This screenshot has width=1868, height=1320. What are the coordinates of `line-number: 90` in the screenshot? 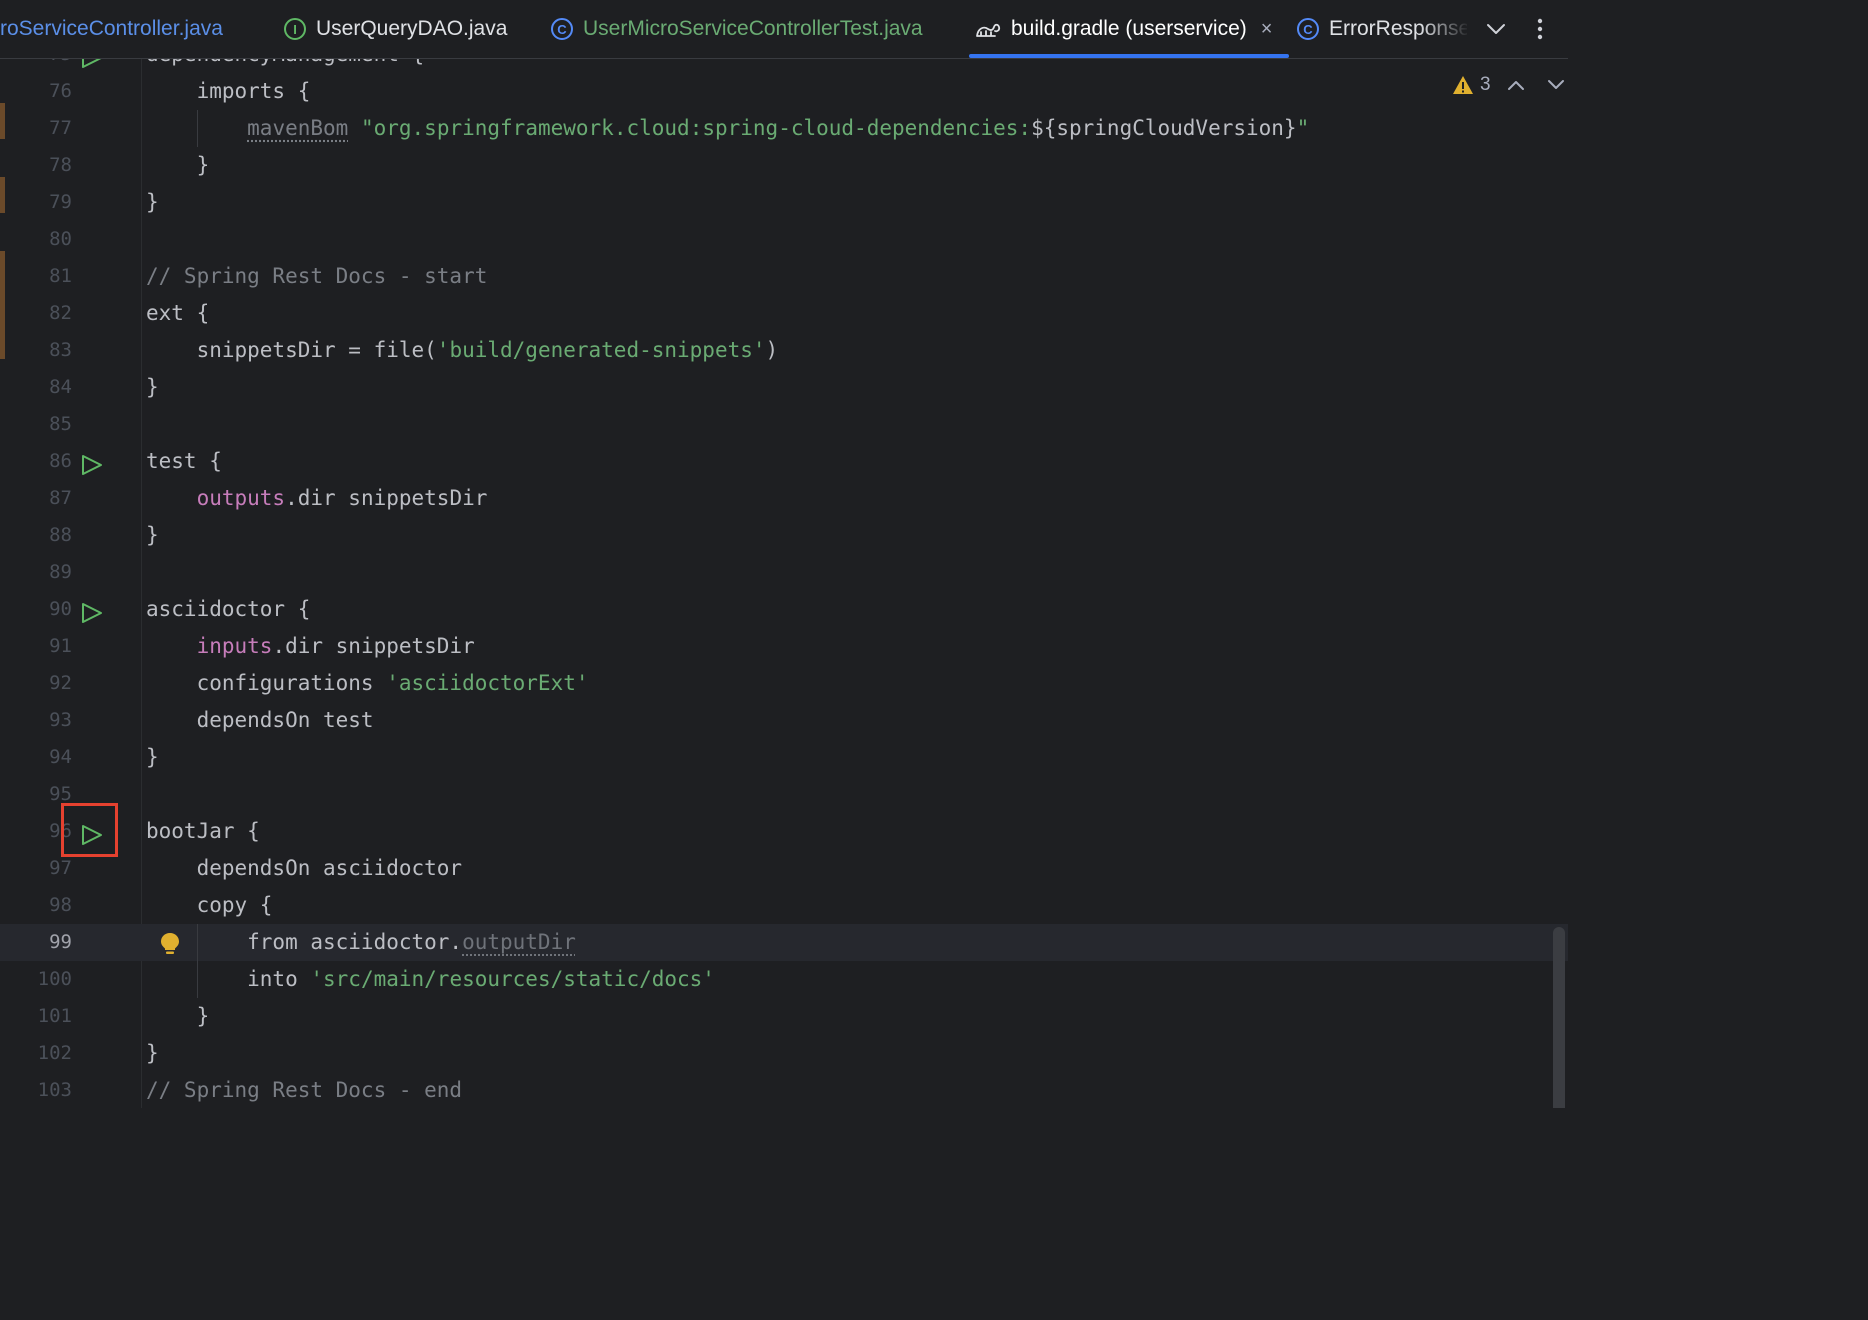 It's located at (36, 609).